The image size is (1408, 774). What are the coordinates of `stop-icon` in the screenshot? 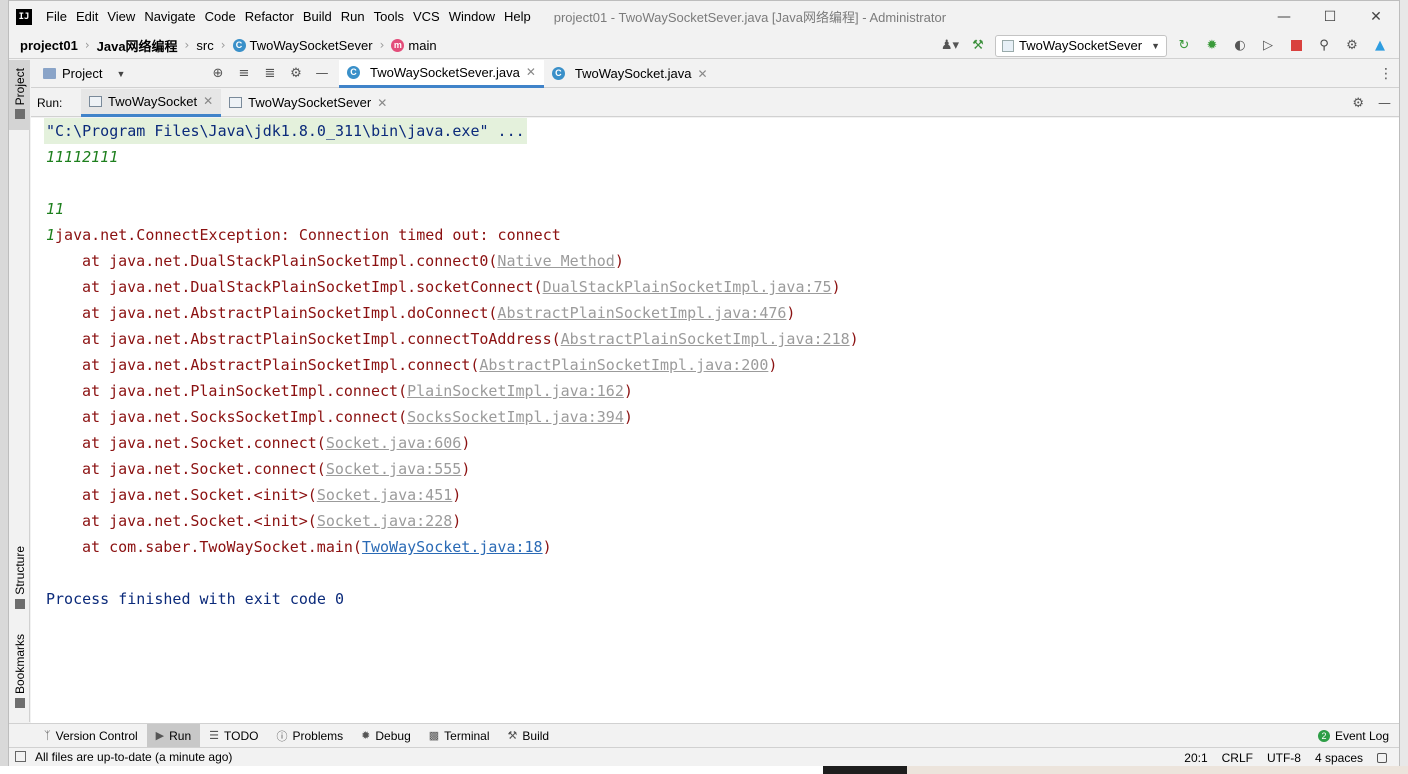 It's located at (1296, 46).